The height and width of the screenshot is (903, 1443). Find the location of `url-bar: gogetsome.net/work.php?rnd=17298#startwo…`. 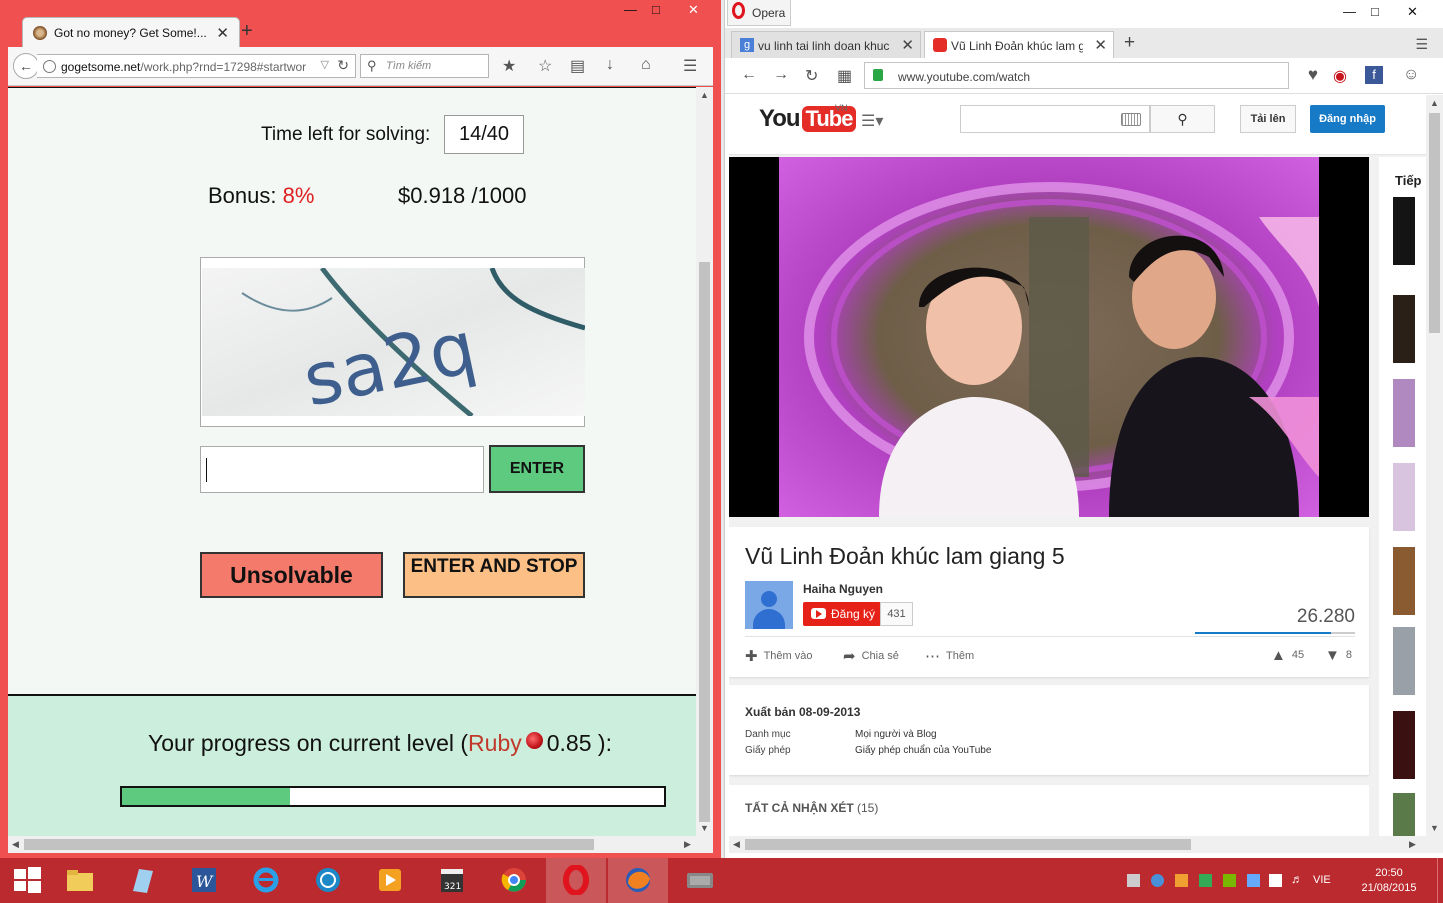

url-bar: gogetsome.net/work.php?rnd=17298#startwo… is located at coordinates (196, 66).